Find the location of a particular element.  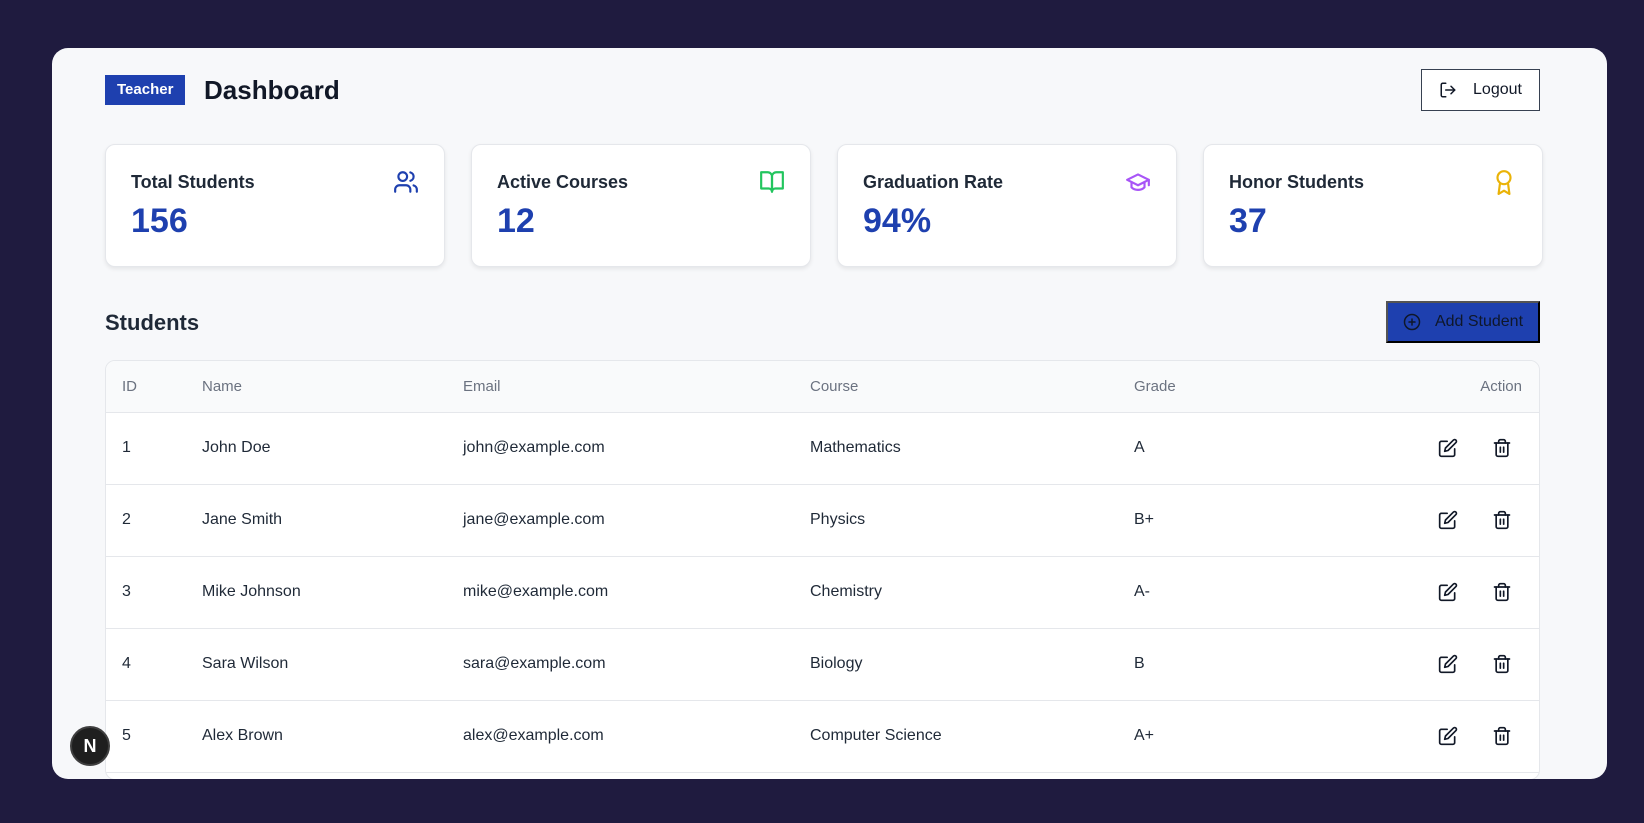

stat-card-total-students: Total Students 156 is located at coordinates (275, 205).